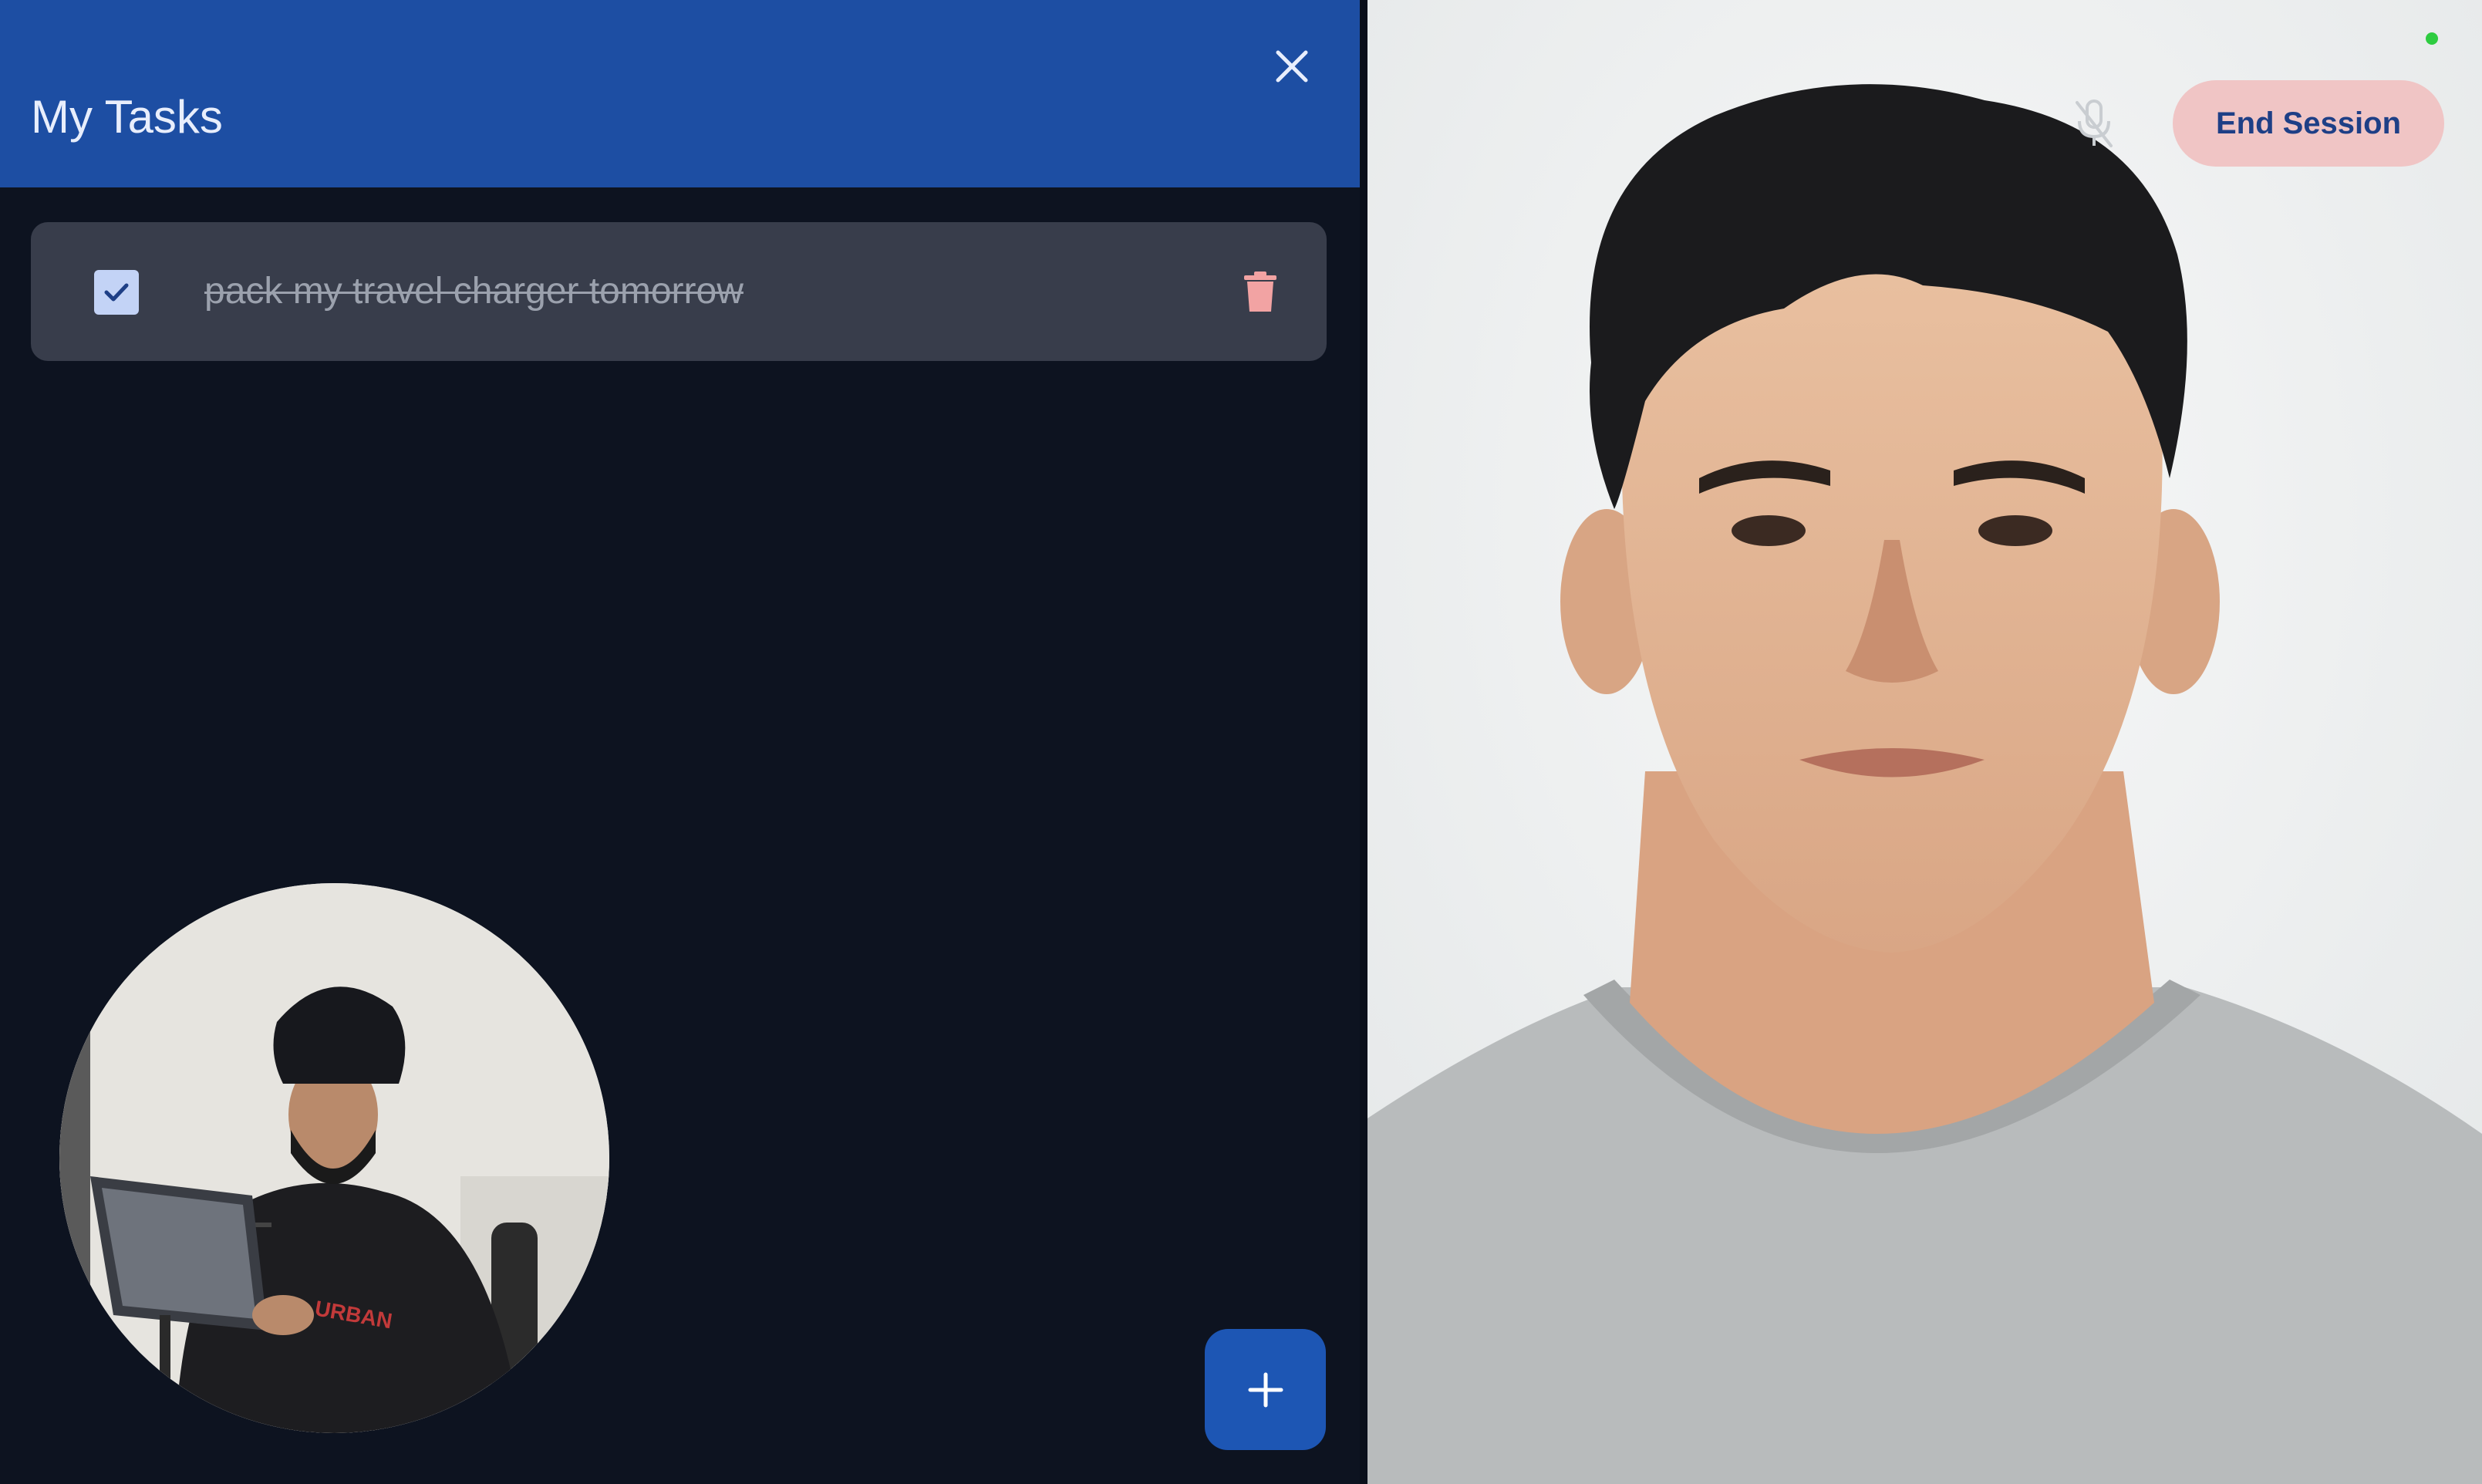 Image resolution: width=2482 pixels, height=1484 pixels. I want to click on connection-status-dot, so click(2432, 38).